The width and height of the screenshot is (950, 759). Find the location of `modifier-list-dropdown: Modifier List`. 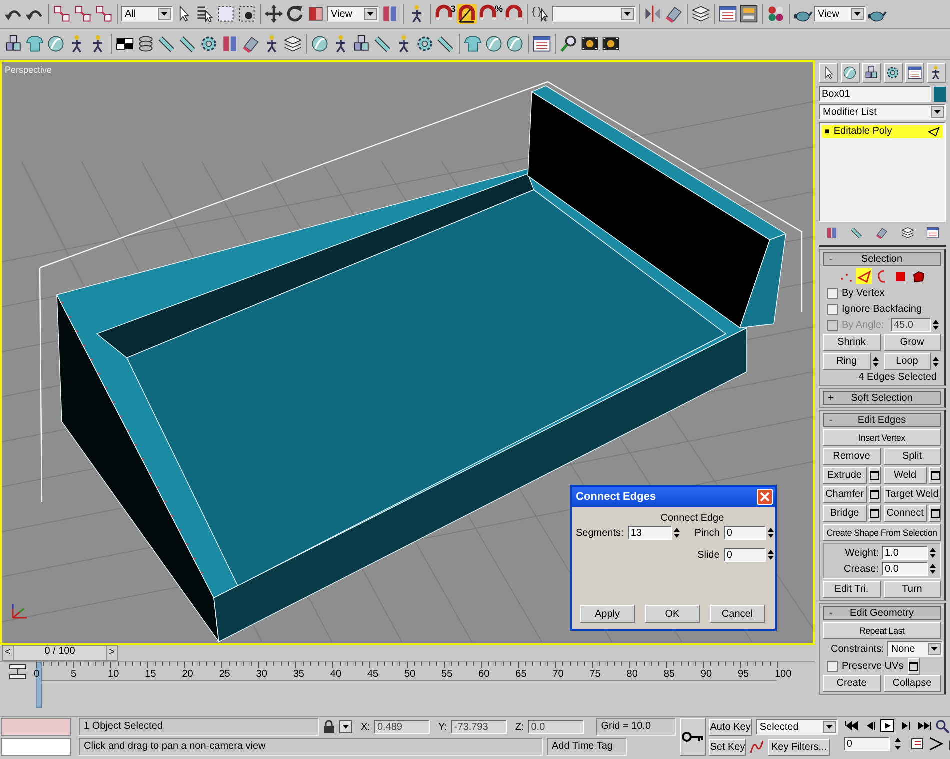

modifier-list-dropdown: Modifier List is located at coordinates (882, 112).